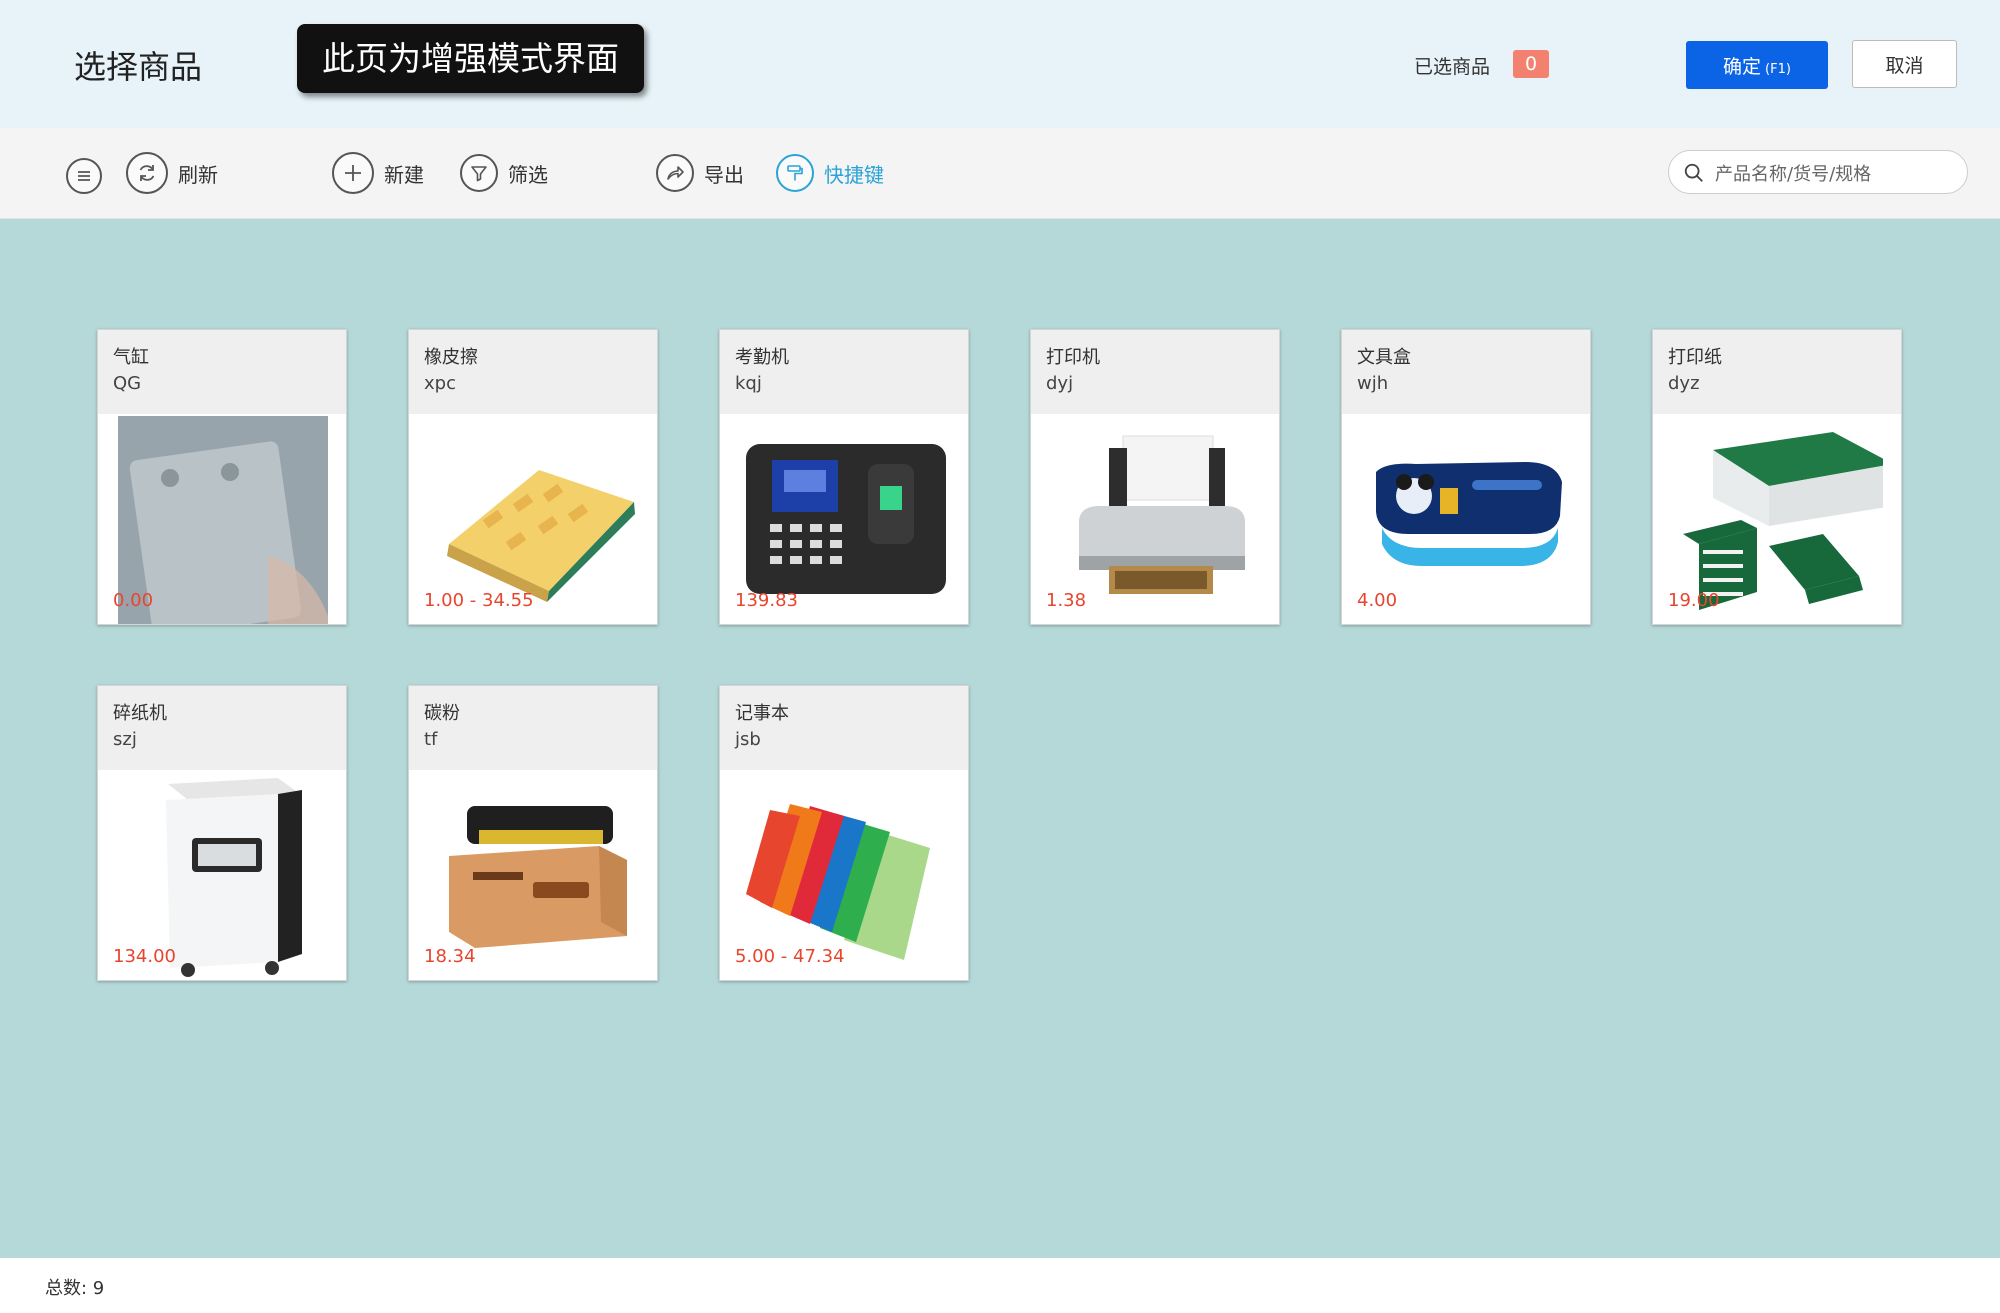  What do you see at coordinates (144, 956) in the screenshot?
I see `product-price: 134.00` at bounding box center [144, 956].